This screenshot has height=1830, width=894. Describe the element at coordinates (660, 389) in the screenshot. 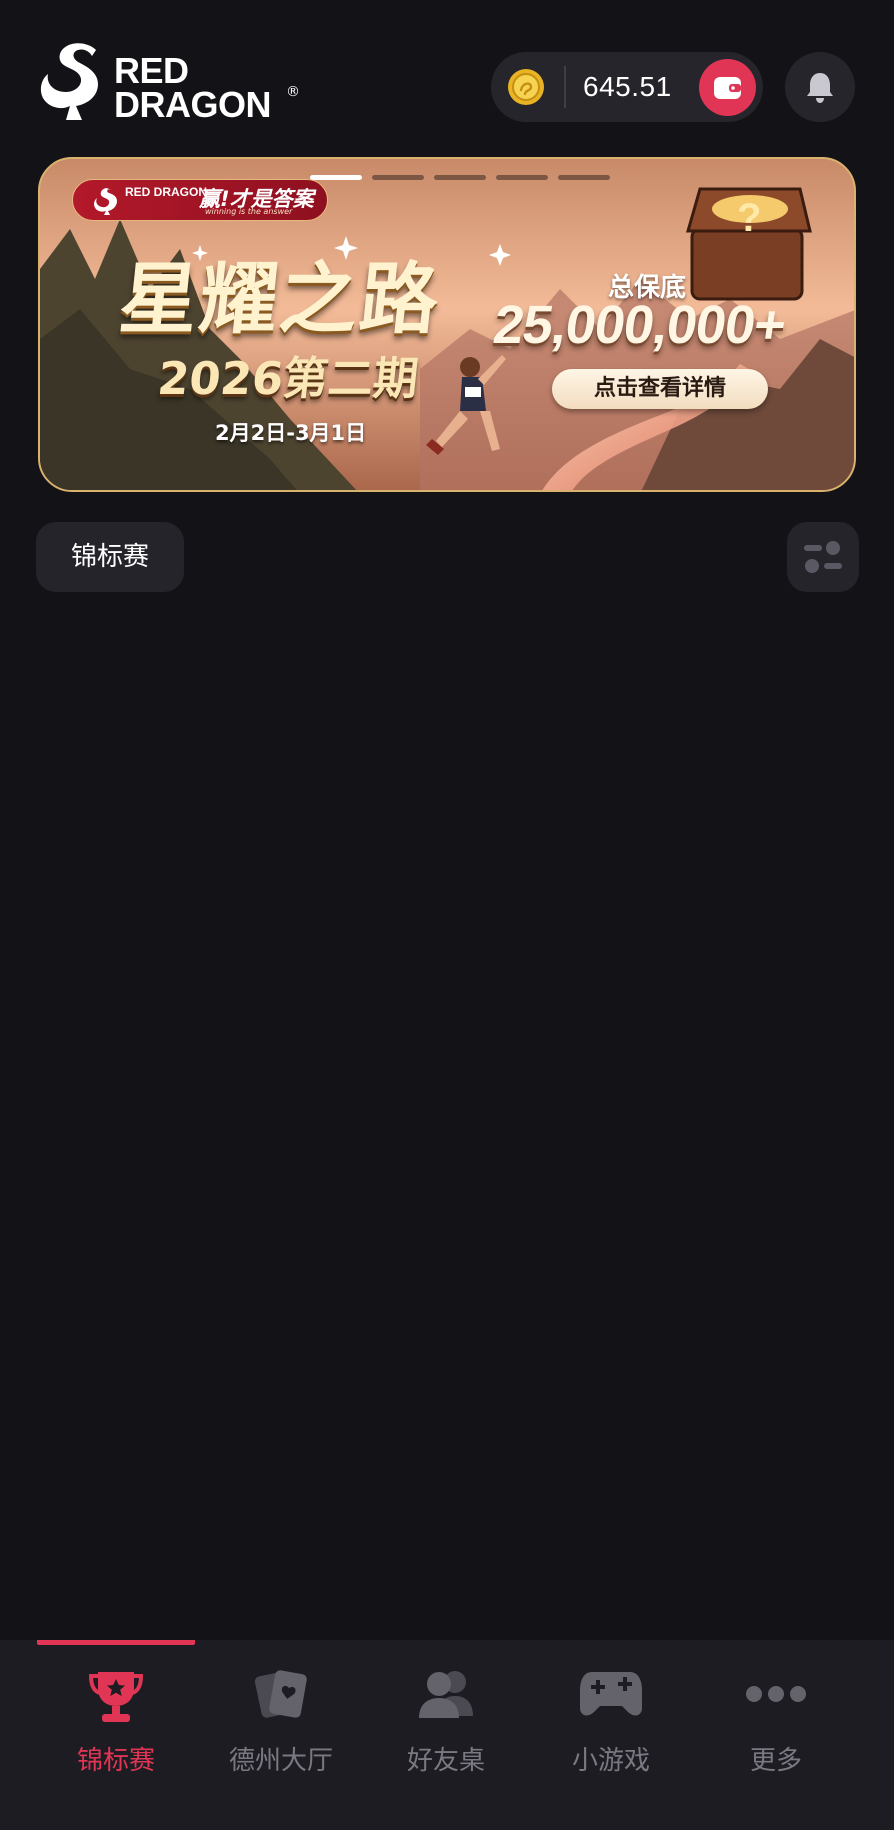

I see `banner-details-button: 点击查看详情` at that location.